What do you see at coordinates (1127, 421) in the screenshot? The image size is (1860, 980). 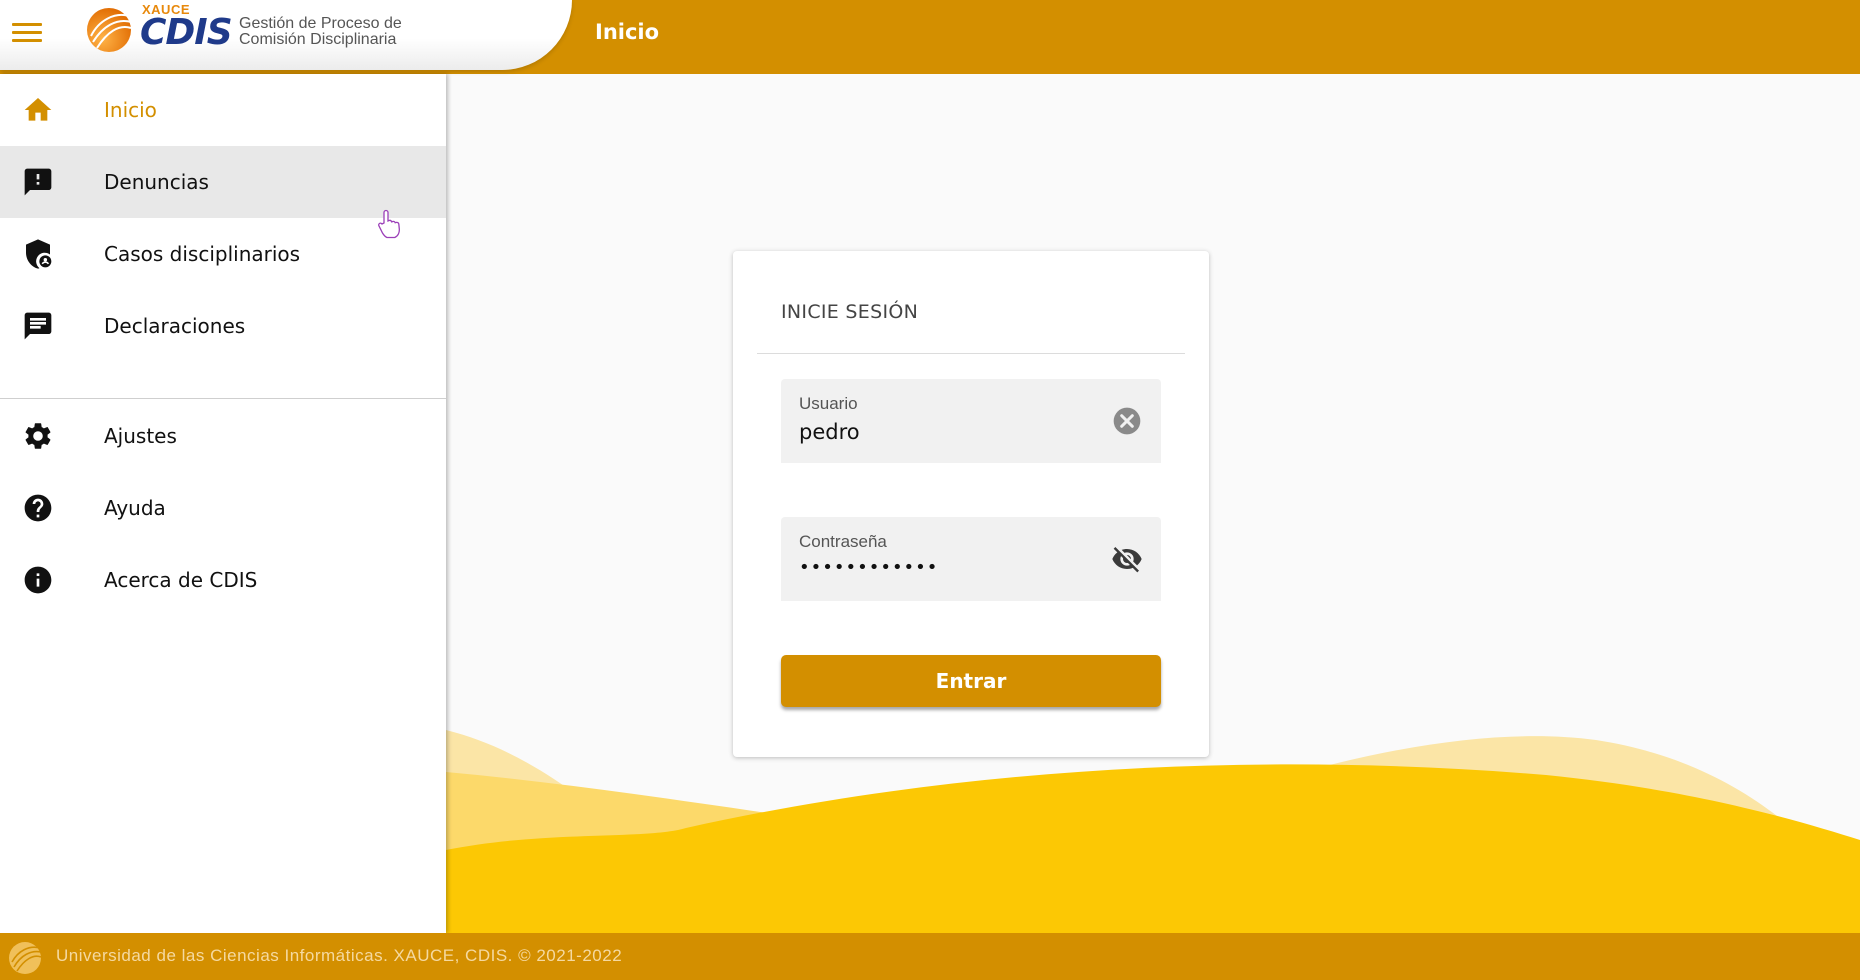 I see `clear-icon` at bounding box center [1127, 421].